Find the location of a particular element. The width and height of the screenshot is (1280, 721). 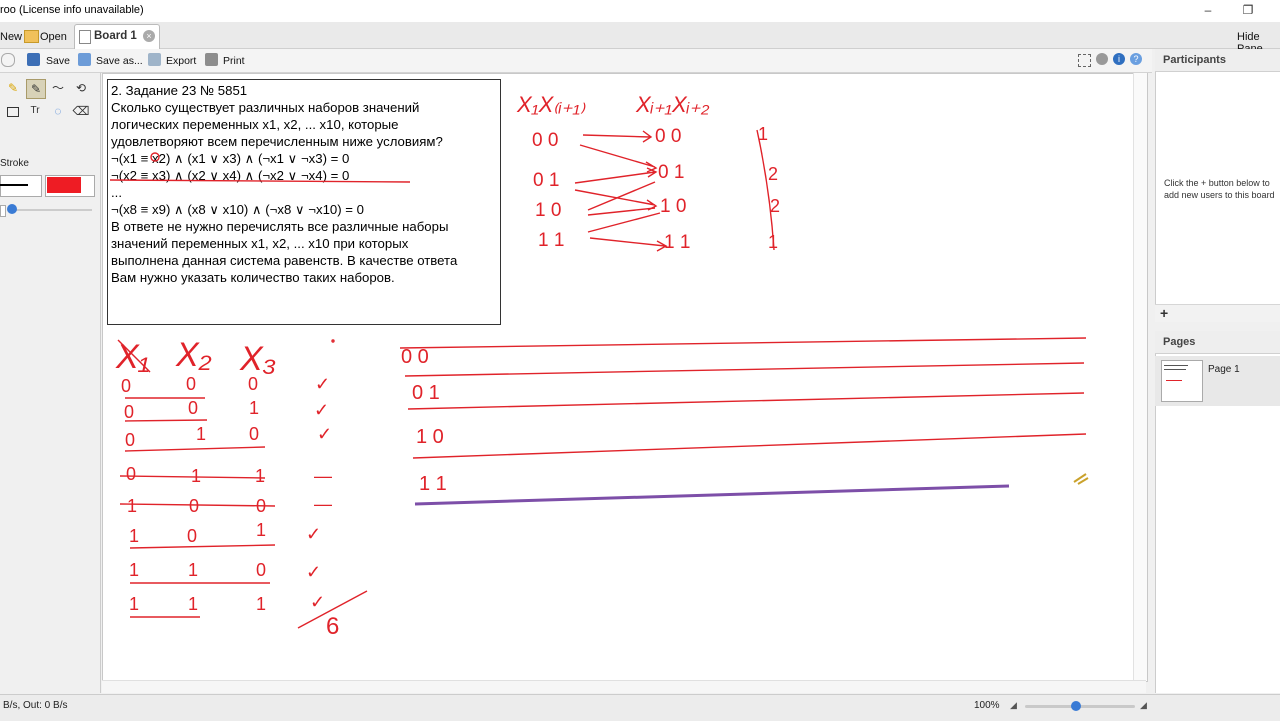

back-icon is located at coordinates (8, 60).